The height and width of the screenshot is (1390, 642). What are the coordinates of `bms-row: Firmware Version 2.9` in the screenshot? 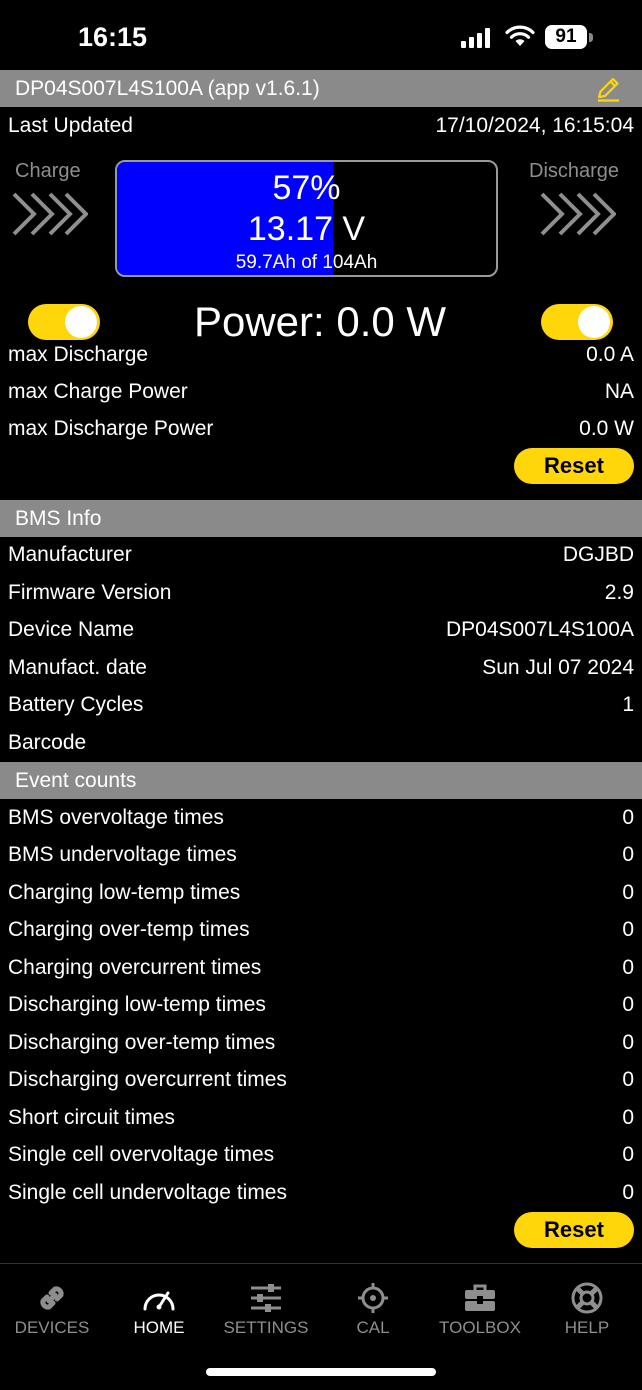 It's located at (321, 593).